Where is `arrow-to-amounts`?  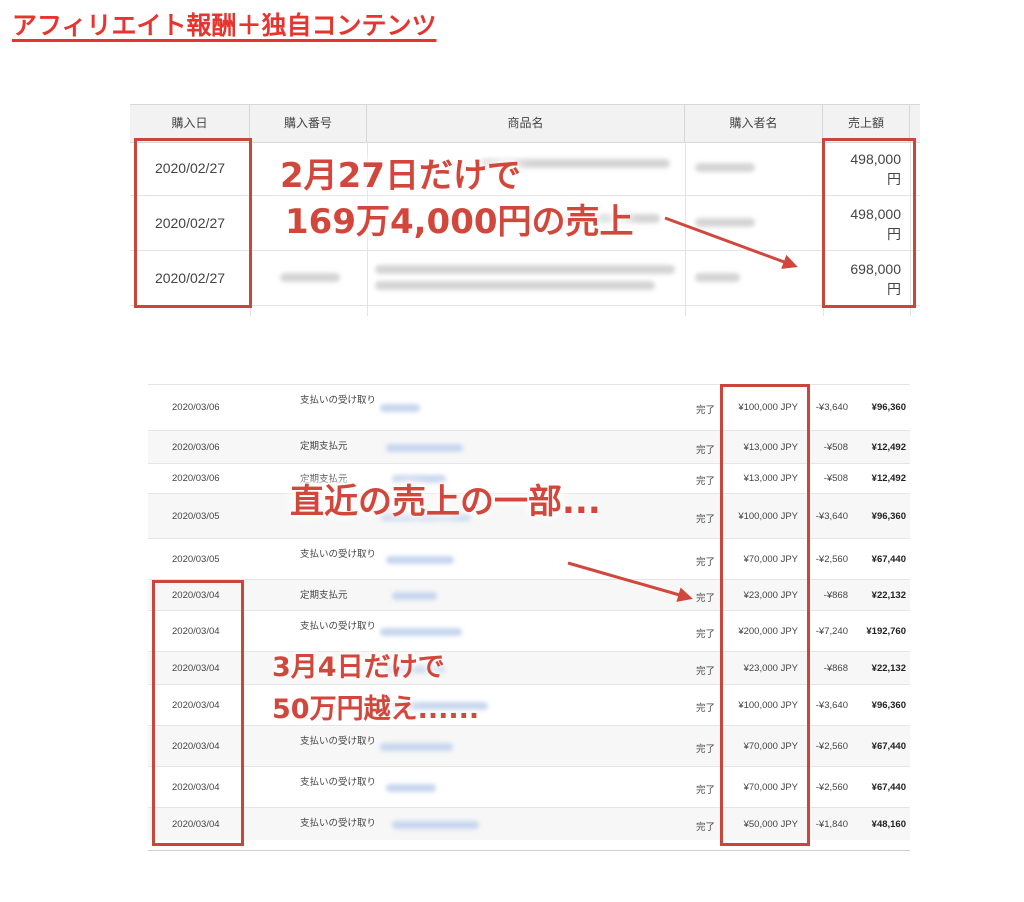
arrow-to-amounts is located at coordinates (731, 242).